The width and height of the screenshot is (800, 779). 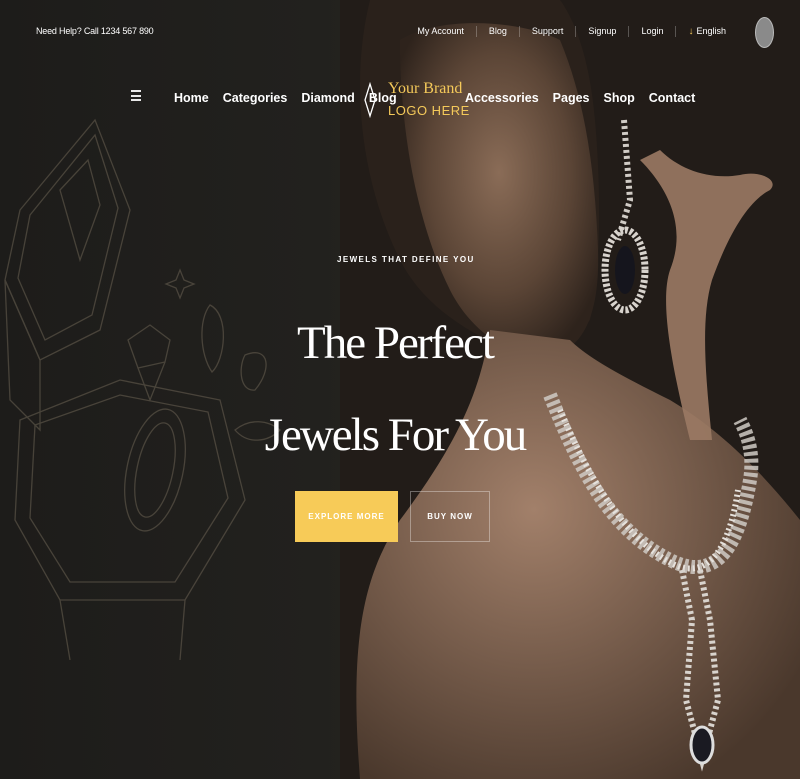 What do you see at coordinates (601, 31) in the screenshot?
I see `signup-link: Signup` at bounding box center [601, 31].